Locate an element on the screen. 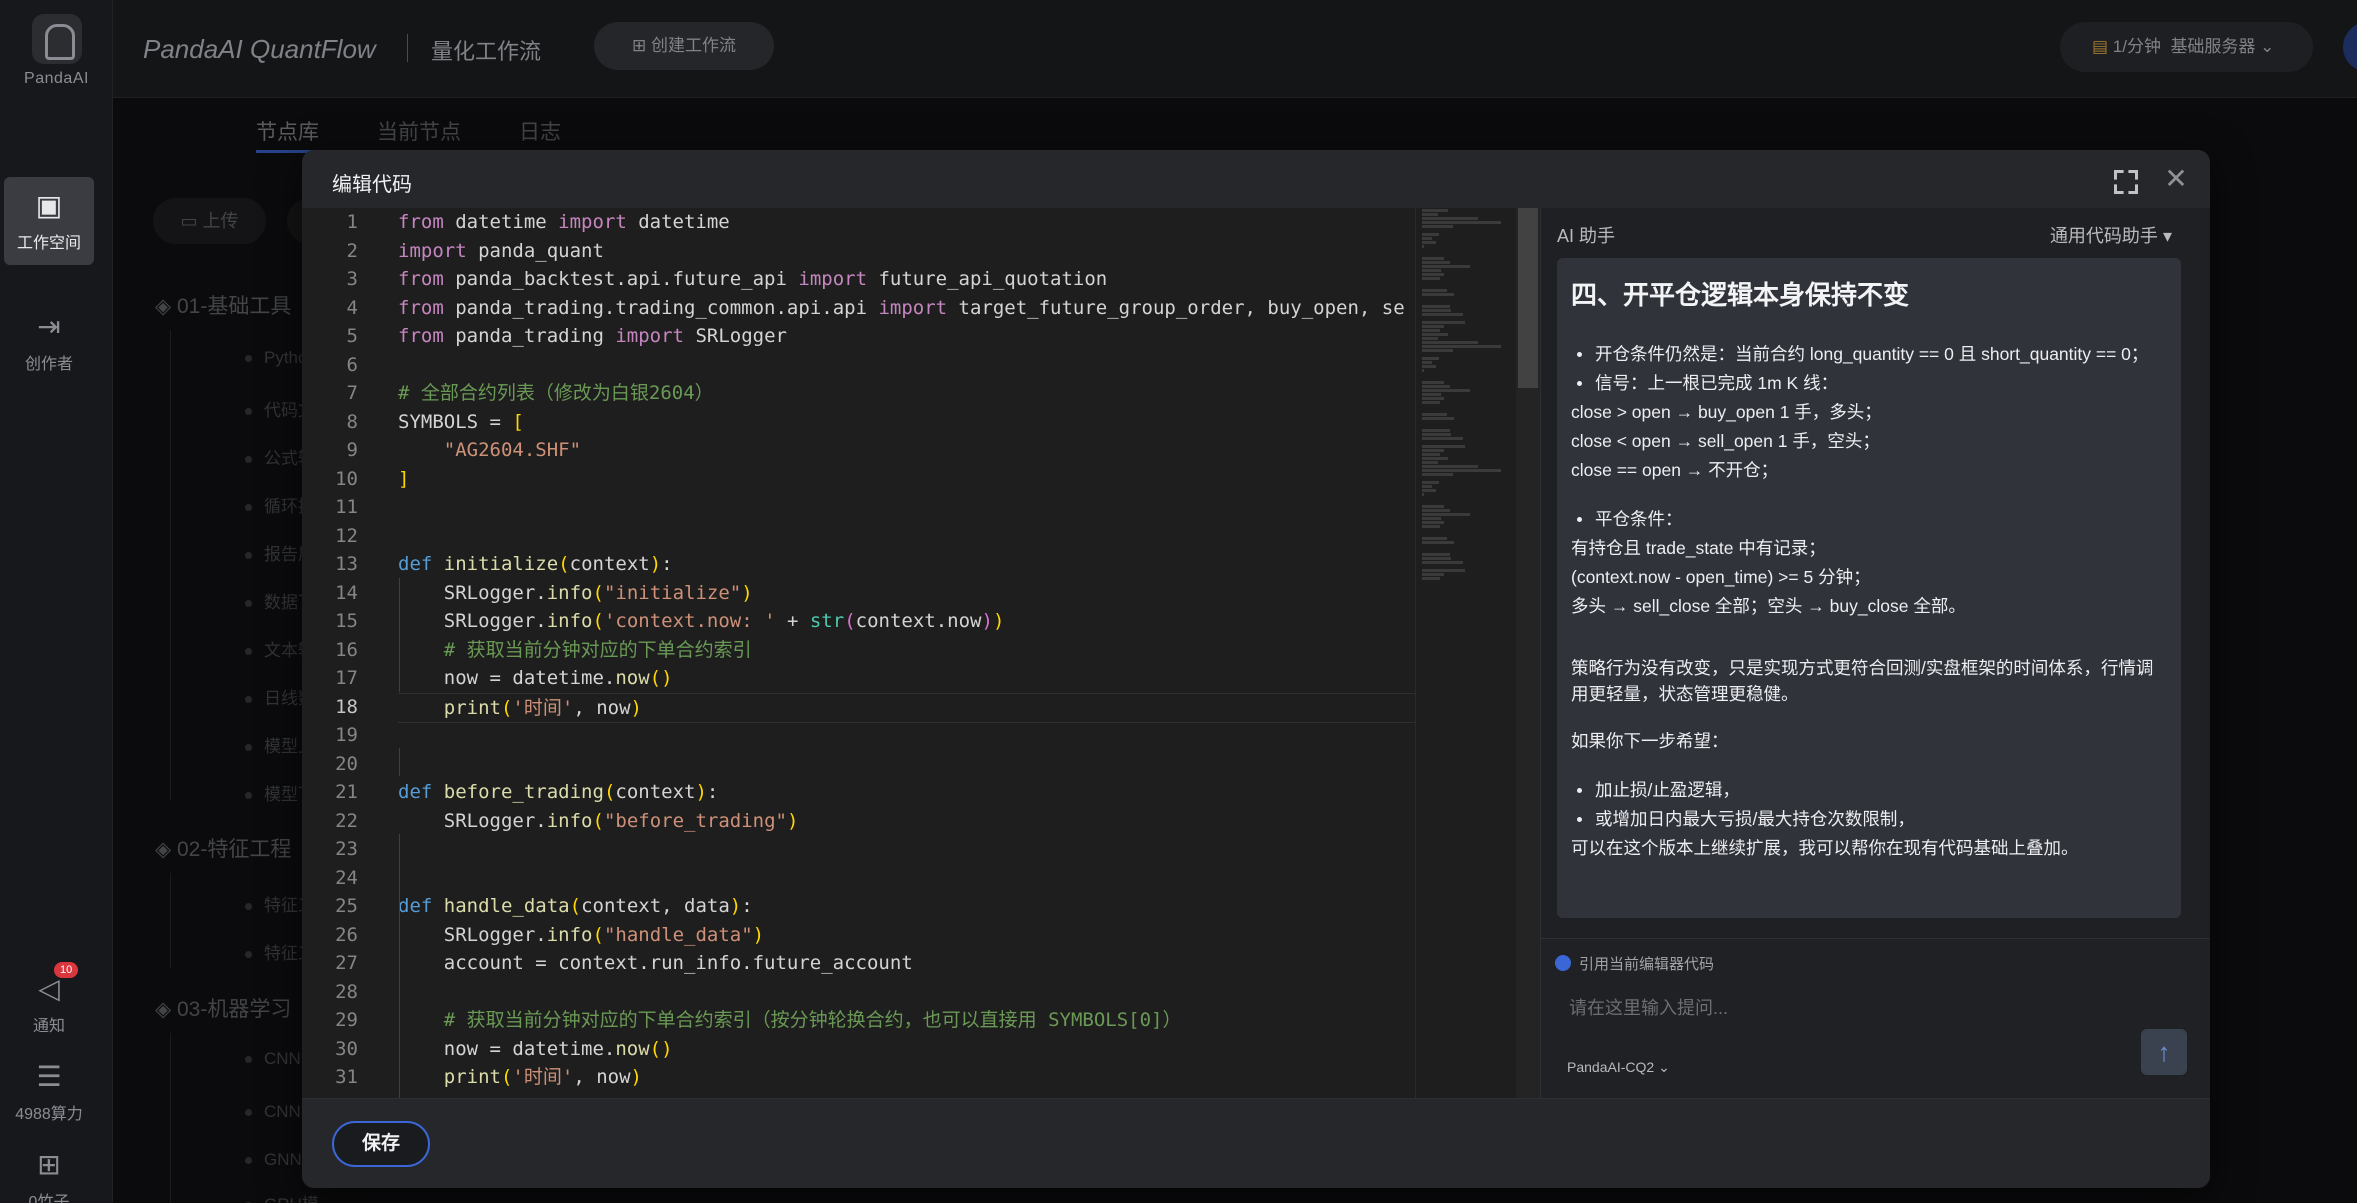  code-text: SRLogger.info("before_trading") is located at coordinates (598, 820).